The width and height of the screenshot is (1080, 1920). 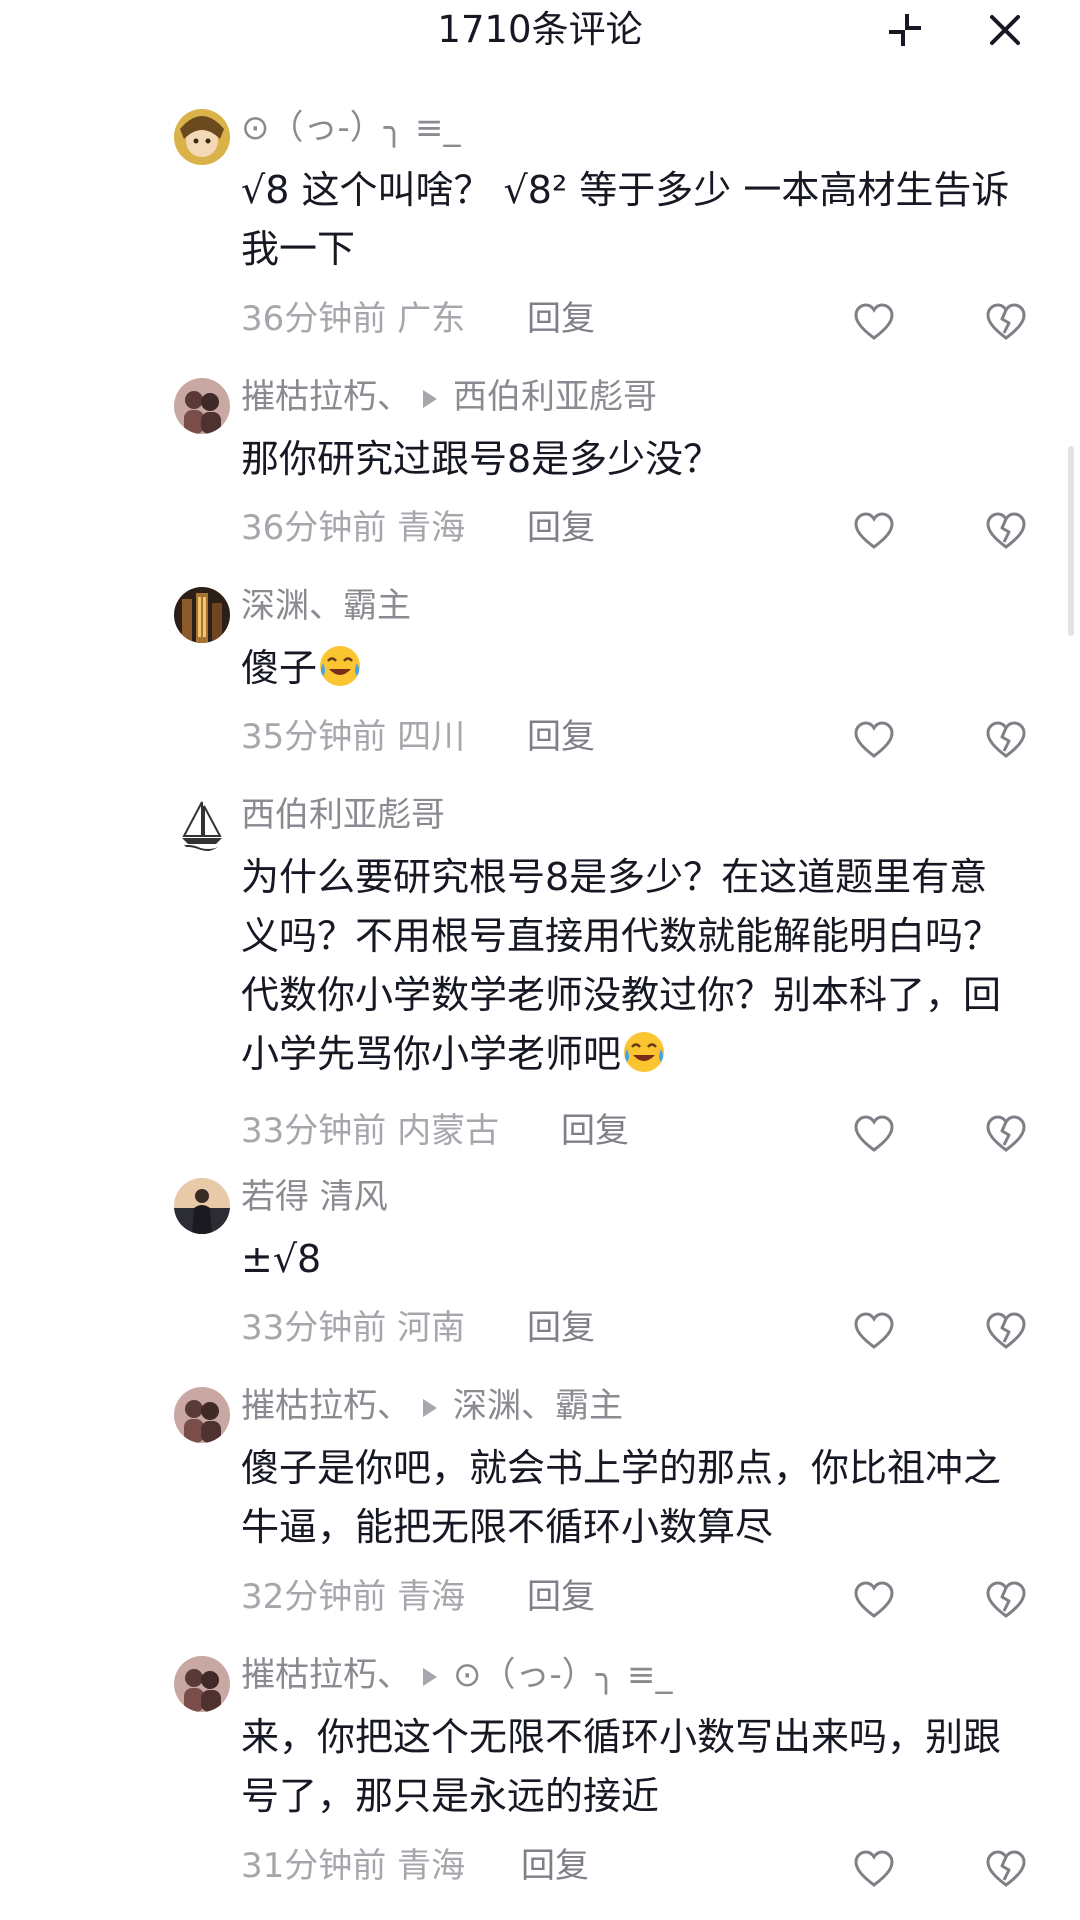 I want to click on comment-meta: 33分钟前 河南 回复, so click(x=418, y=1328).